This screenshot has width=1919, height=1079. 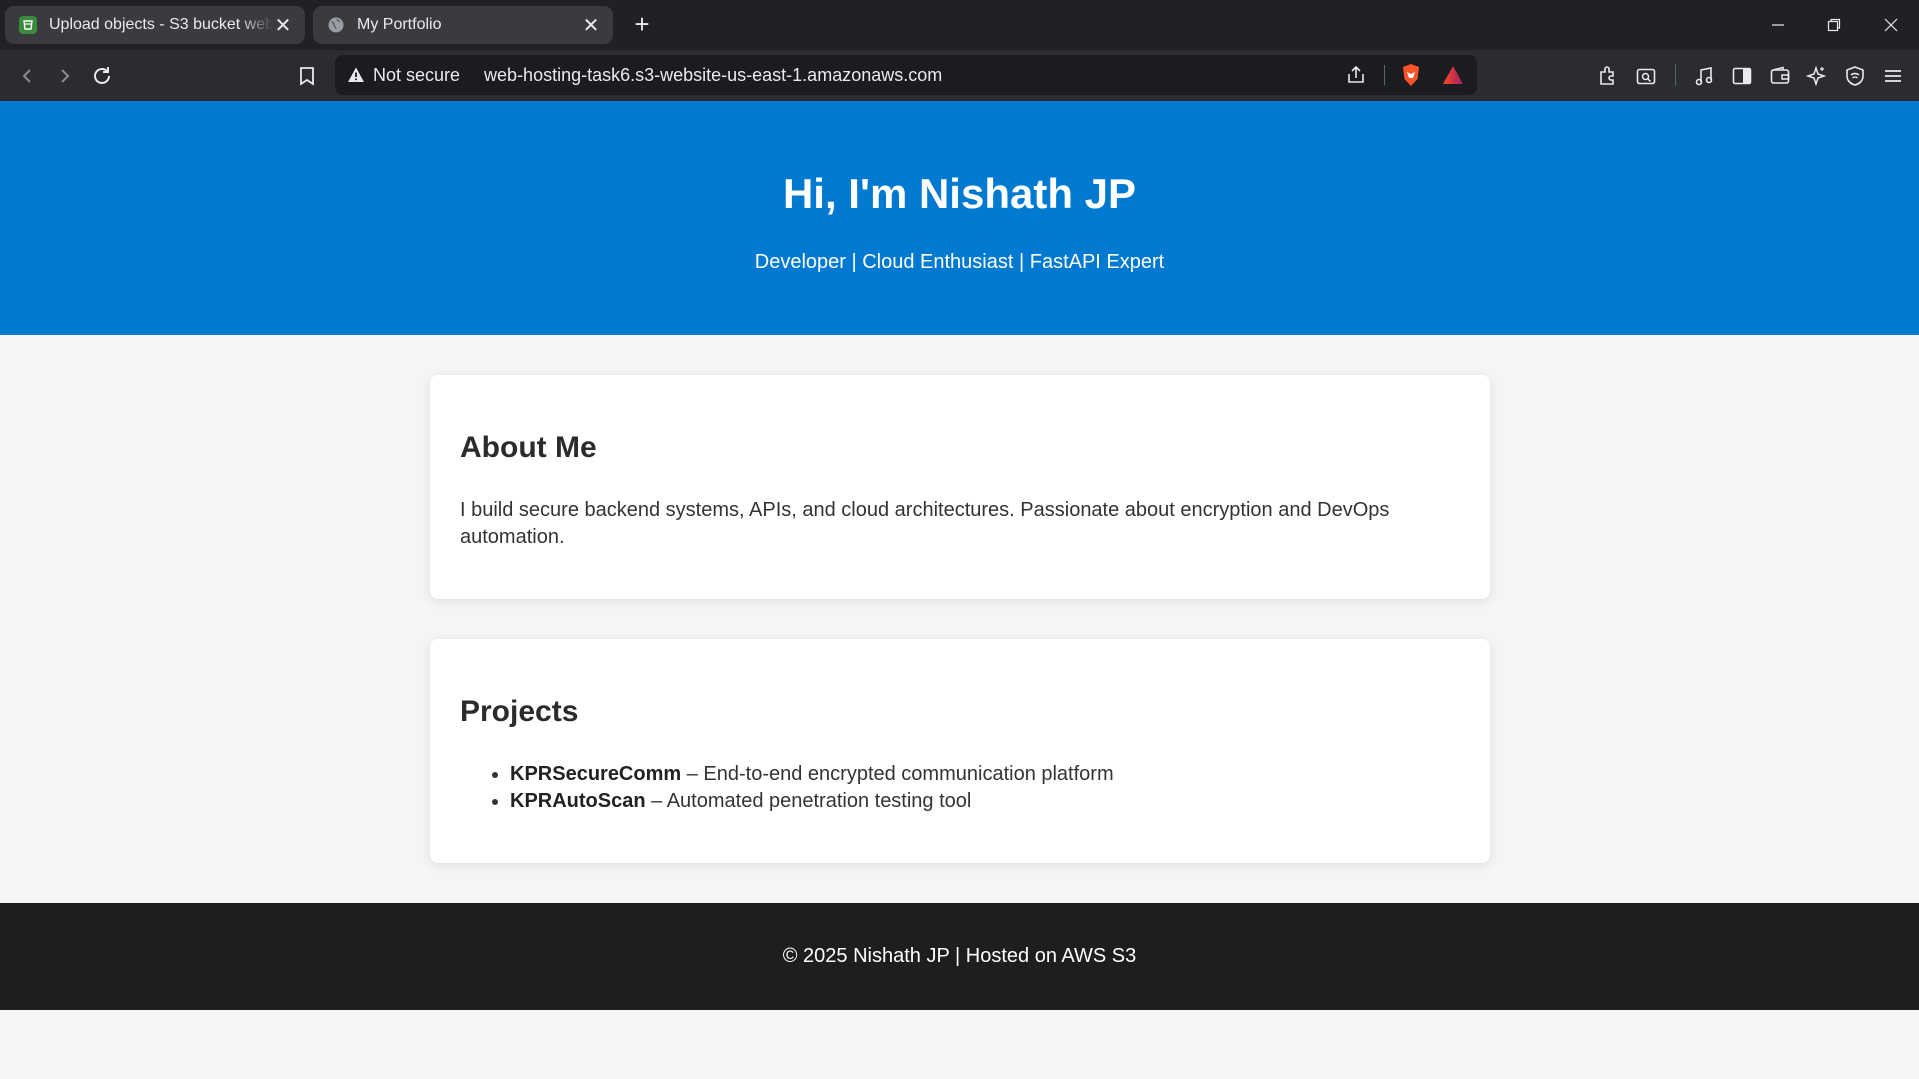 What do you see at coordinates (1742, 76) in the screenshot?
I see `sidebar-icon` at bounding box center [1742, 76].